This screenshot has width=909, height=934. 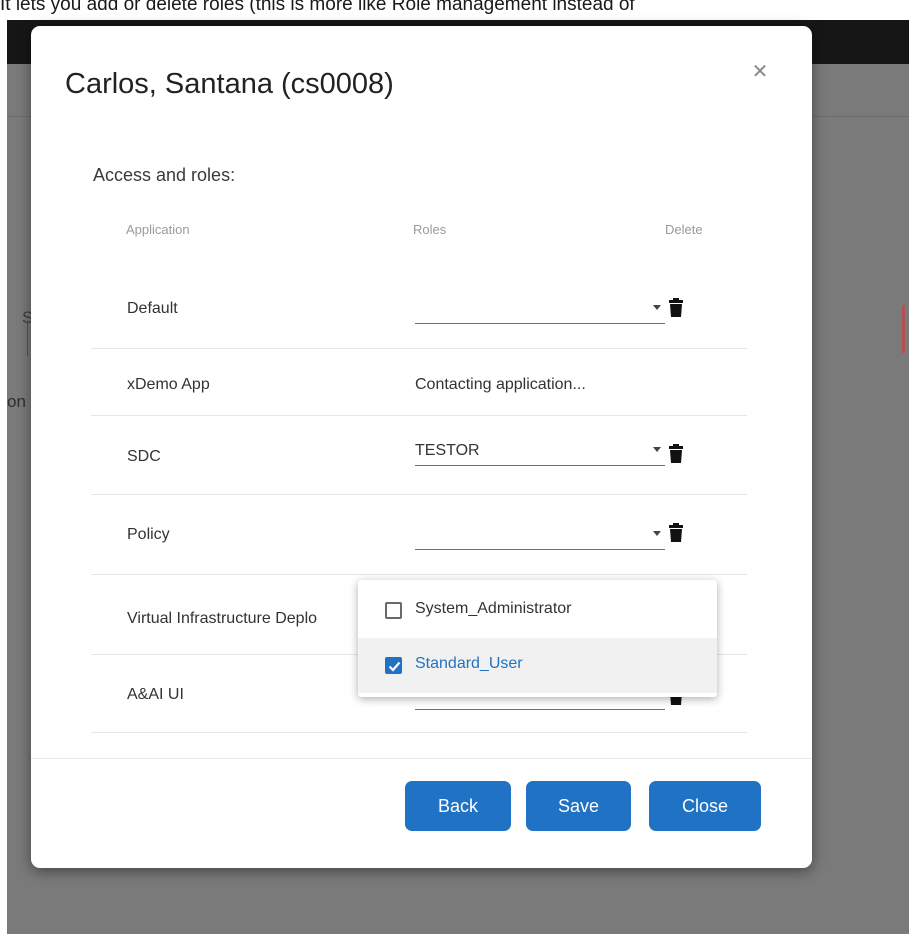 I want to click on dropdown-option-system-administrator: System_Administrator, so click(x=537, y=610).